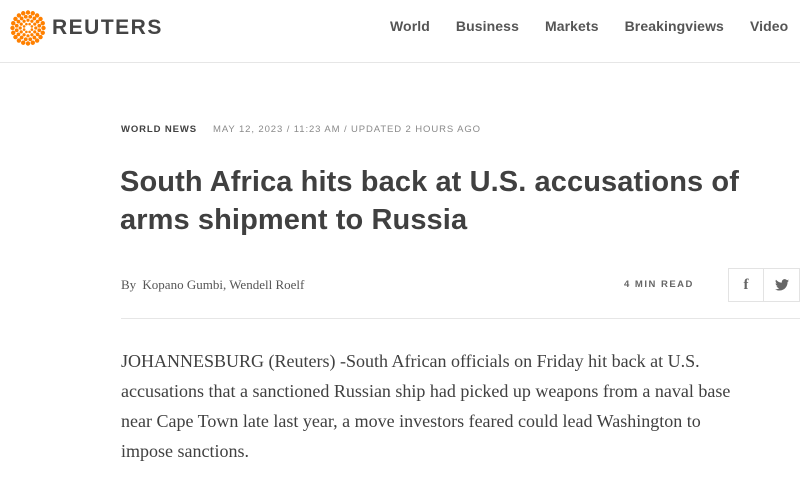  I want to click on twitter-share-button, so click(782, 285).